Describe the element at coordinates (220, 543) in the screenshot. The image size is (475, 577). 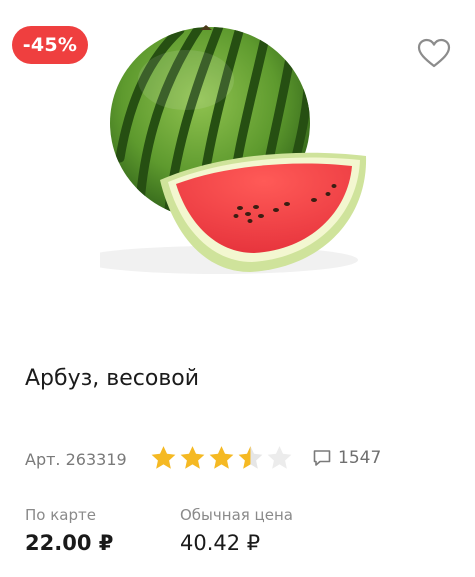
I see `regular-price-value: 40.42 ₽` at that location.